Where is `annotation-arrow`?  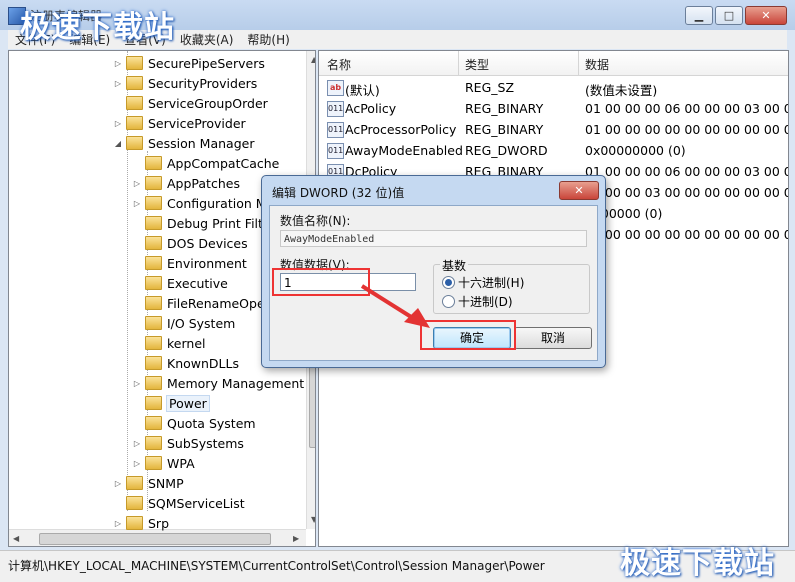 annotation-arrow is located at coordinates (395, 306).